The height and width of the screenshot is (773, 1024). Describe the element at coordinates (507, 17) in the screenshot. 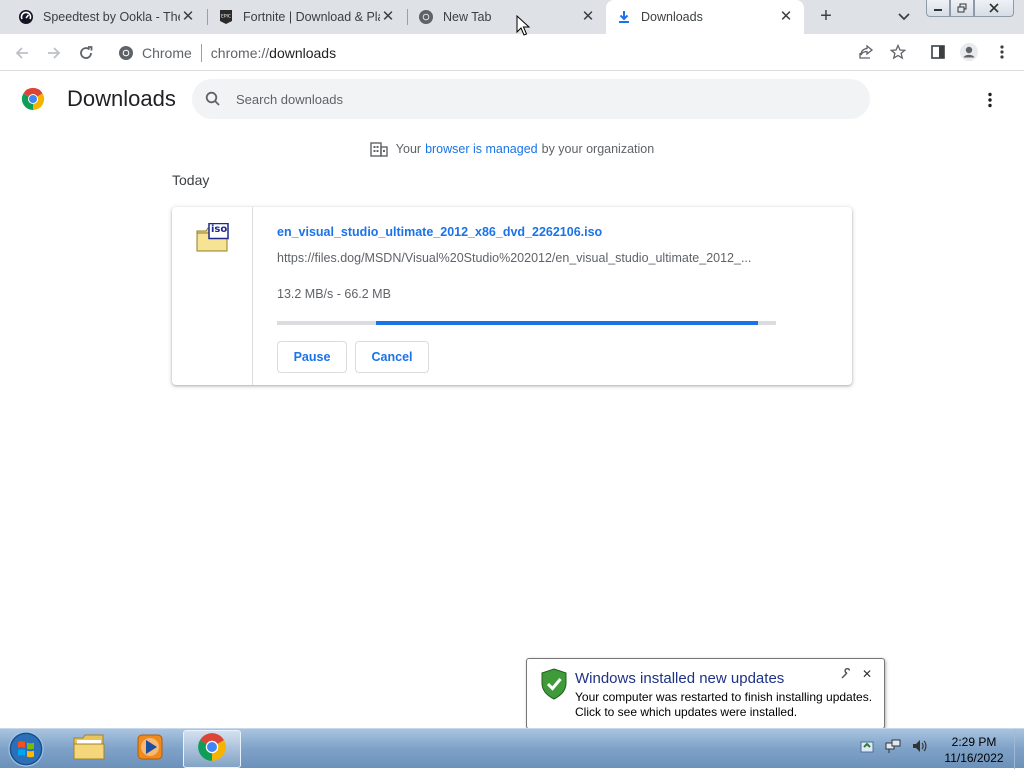

I see `tab-new-tab: New Tab ✕` at that location.